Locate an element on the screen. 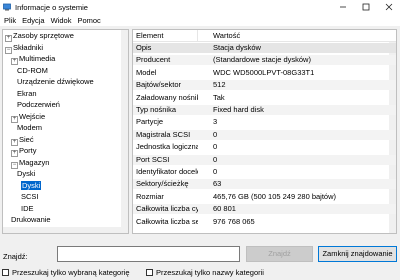 The width and height of the screenshot is (400, 280). tree-item-label: Podczerwień is located at coordinates (38, 104).